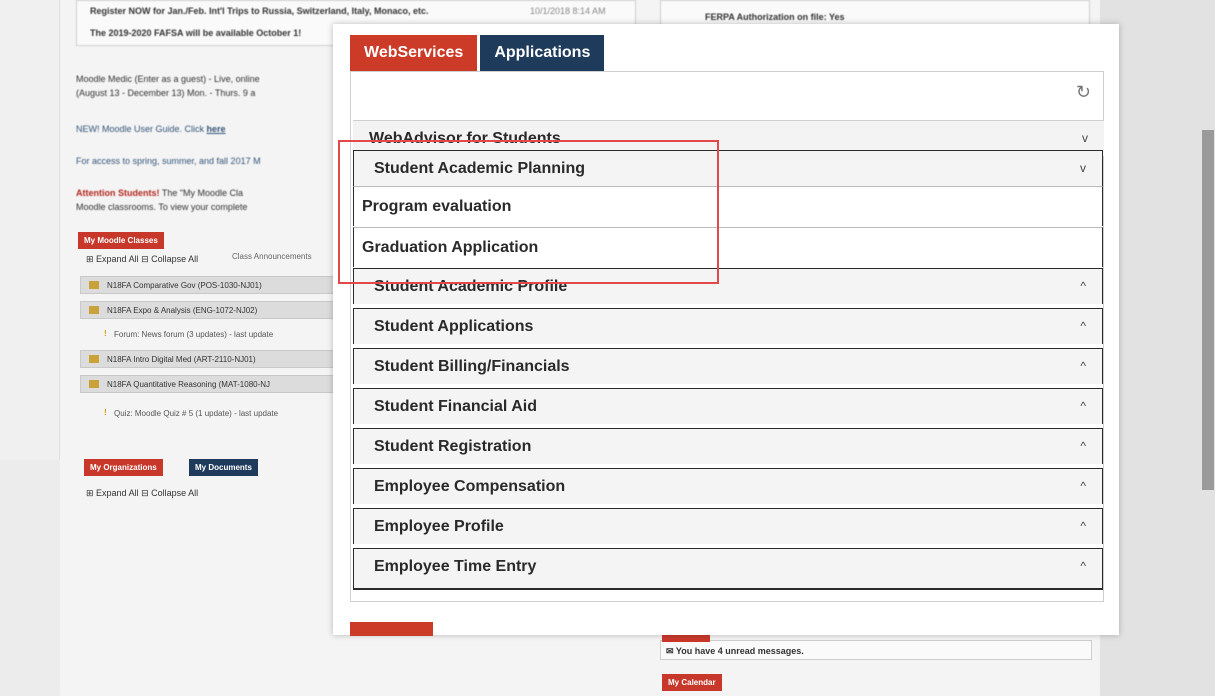 The image size is (1215, 696). Describe the element at coordinates (728, 326) in the screenshot. I see `section-student-applications: Student Applications ^` at that location.